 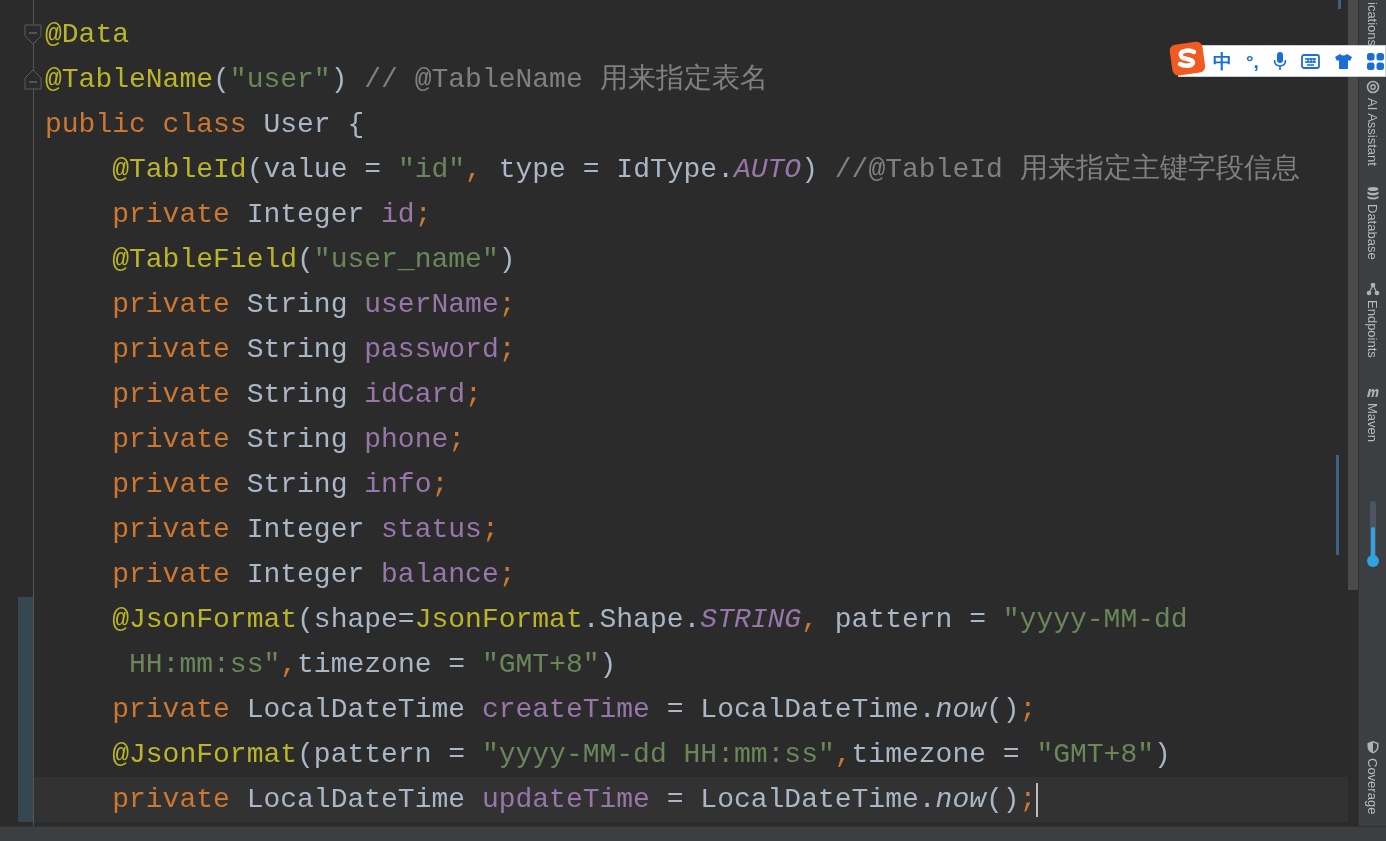 What do you see at coordinates (205, 124) in the screenshot?
I see `code-line: public class User {` at bounding box center [205, 124].